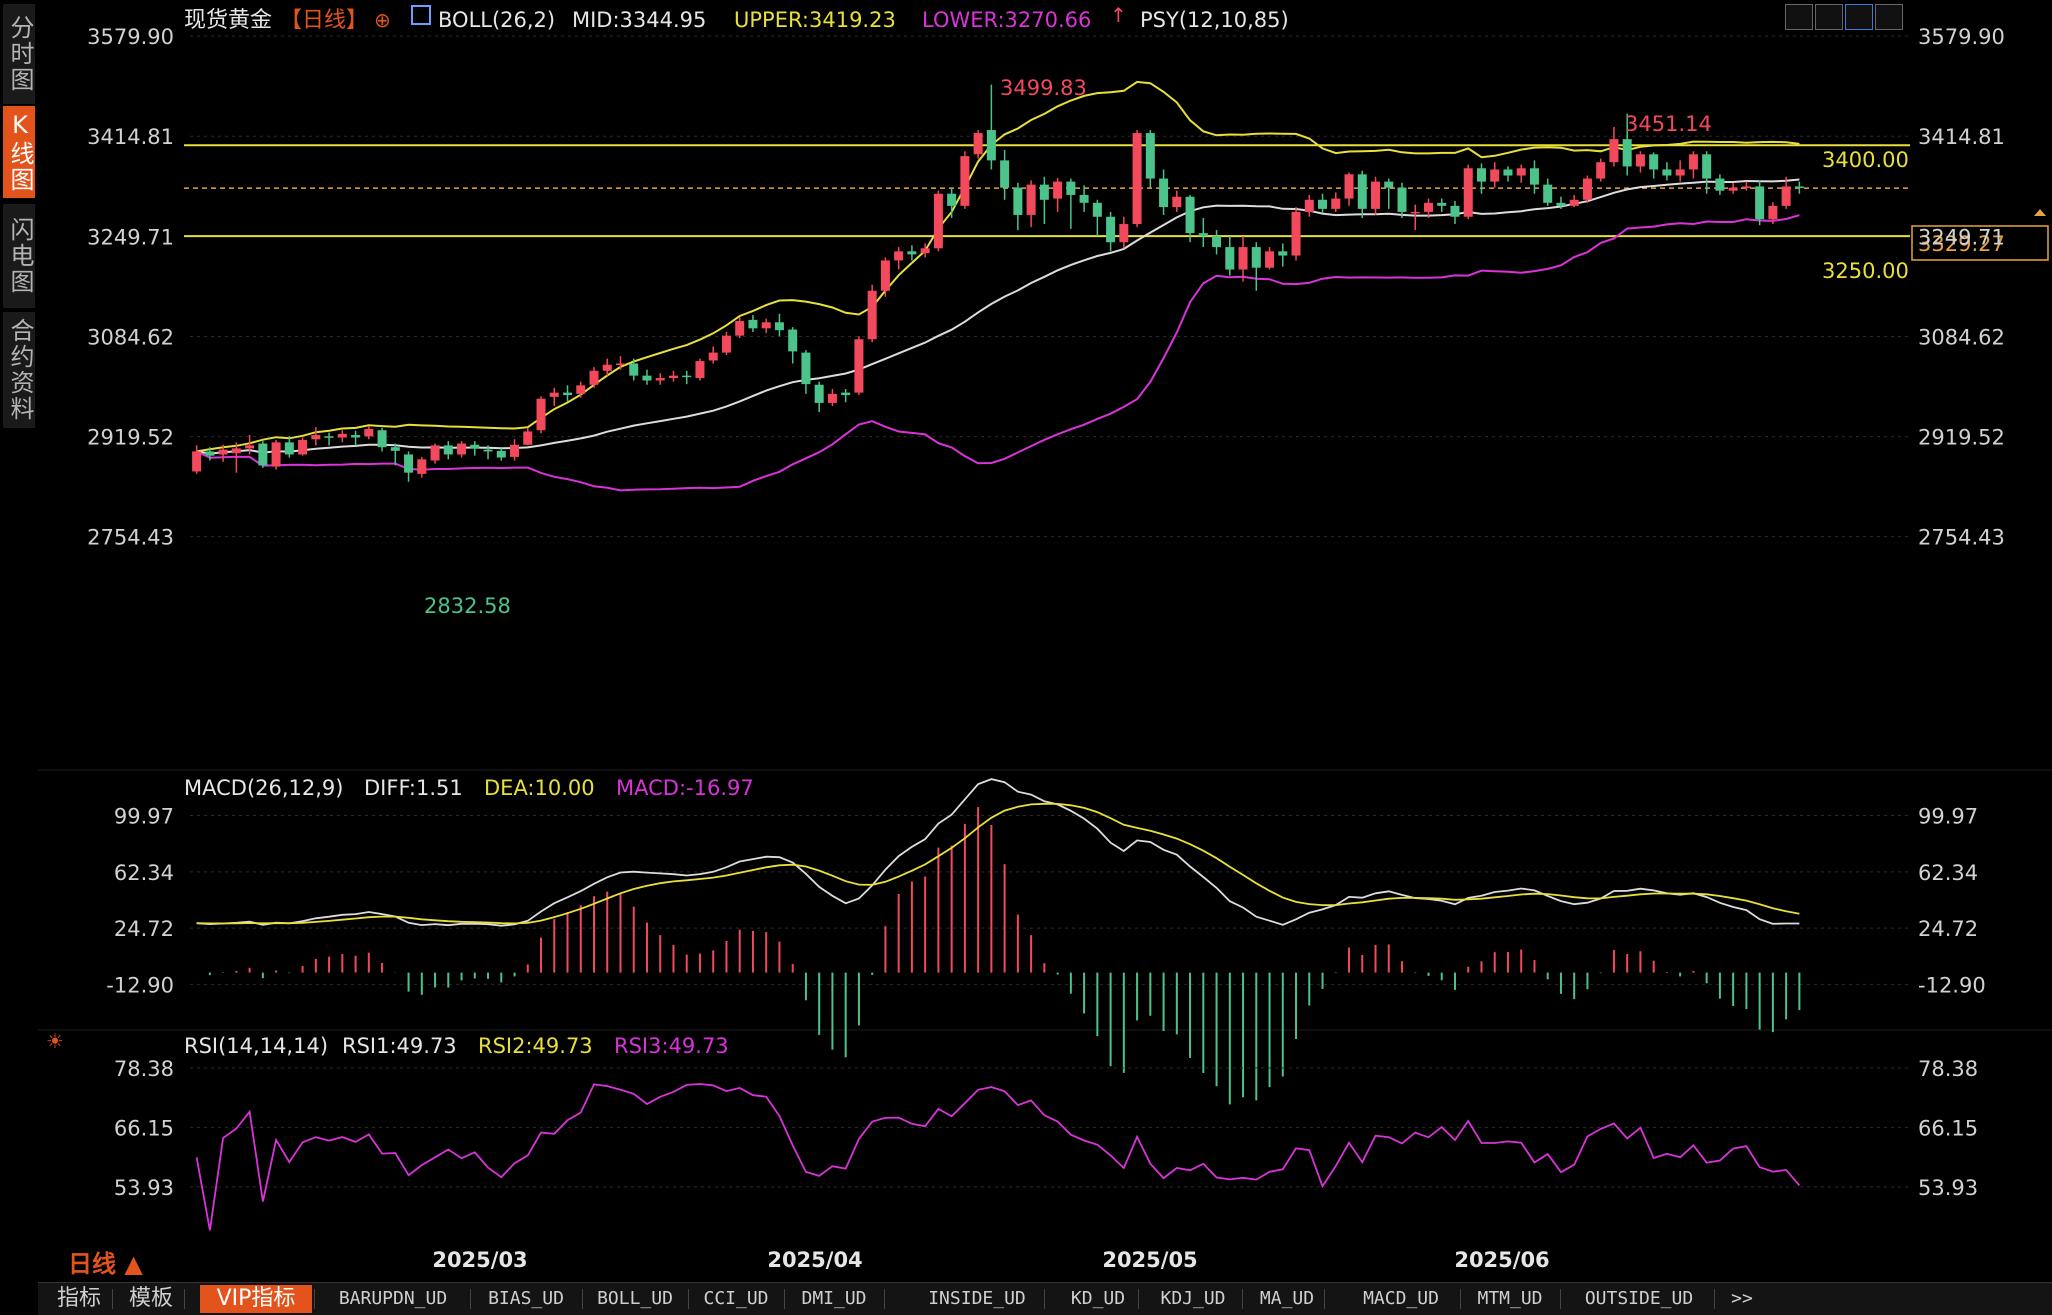 The width and height of the screenshot is (2052, 1315). Describe the element at coordinates (382, 20) in the screenshot. I see `header-crosshair-icon: ⊕` at that location.